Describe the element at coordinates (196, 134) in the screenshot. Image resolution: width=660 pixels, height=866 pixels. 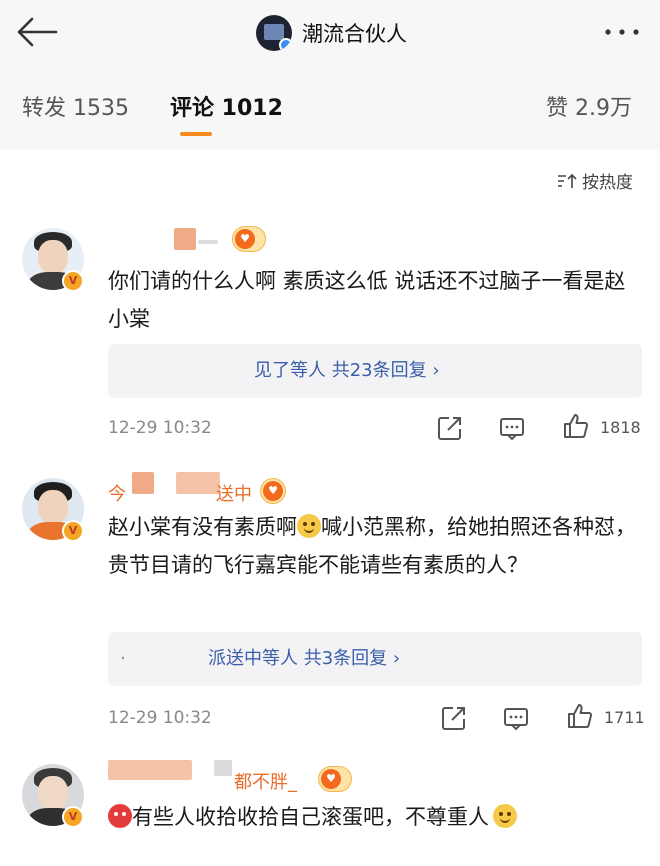
I see `active-tab-indicator` at that location.